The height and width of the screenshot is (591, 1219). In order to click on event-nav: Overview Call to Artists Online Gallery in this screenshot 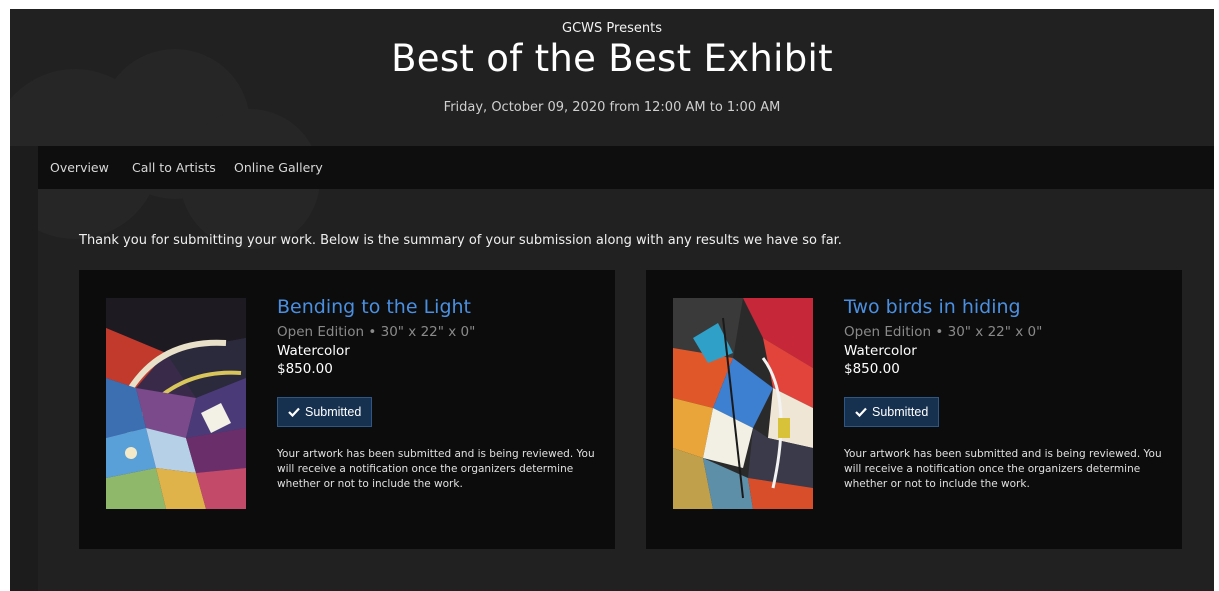, I will do `click(626, 167)`.